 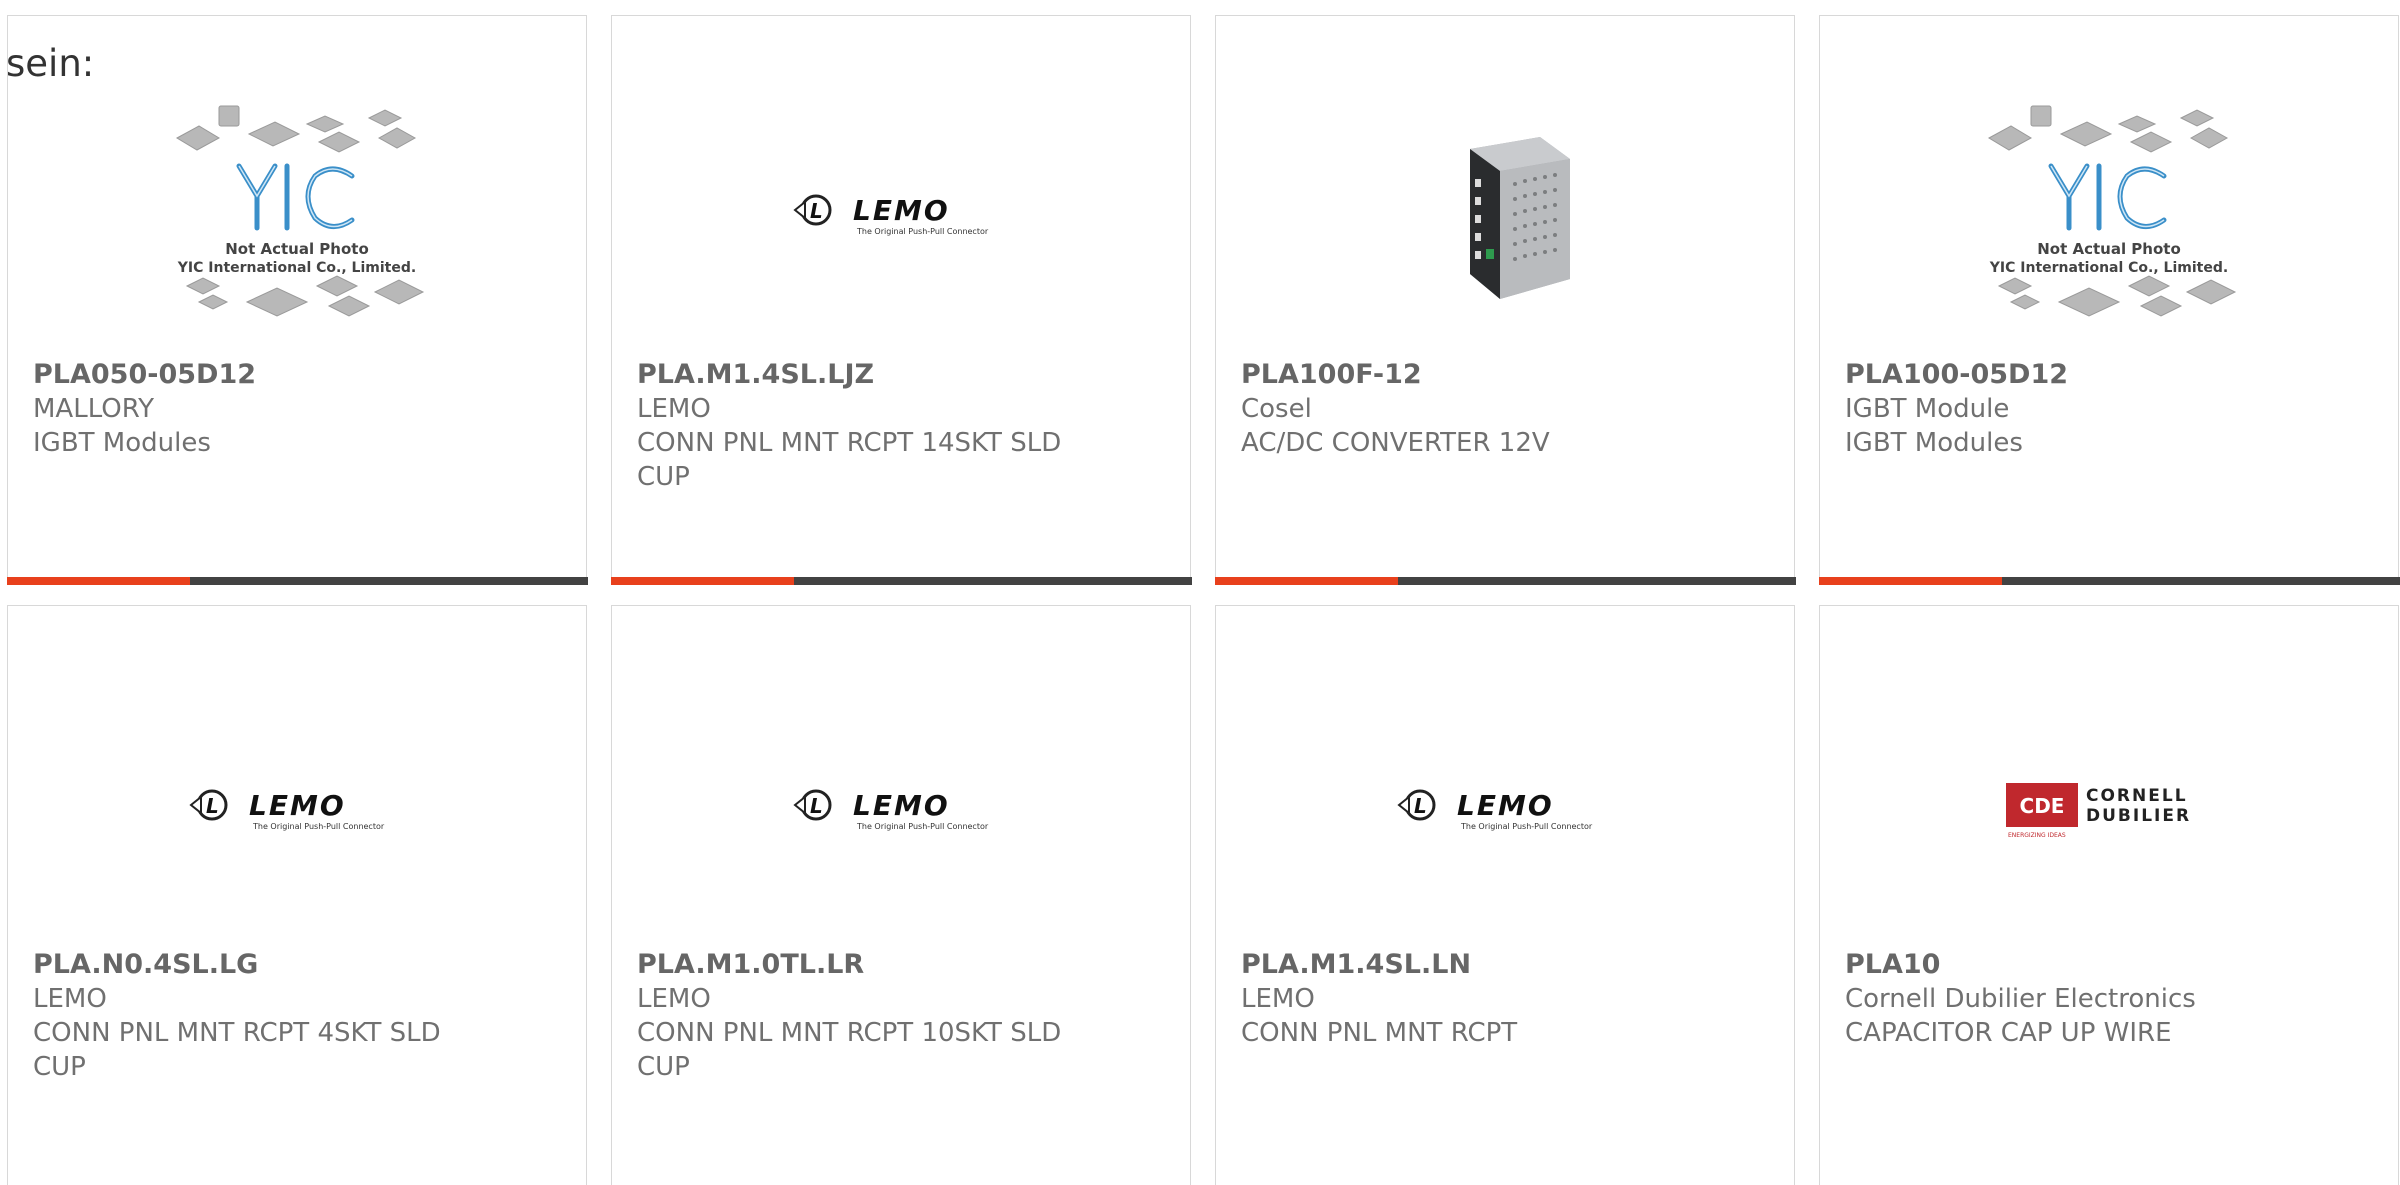 What do you see at coordinates (1520, 217) in the screenshot?
I see `power-supply-photo` at bounding box center [1520, 217].